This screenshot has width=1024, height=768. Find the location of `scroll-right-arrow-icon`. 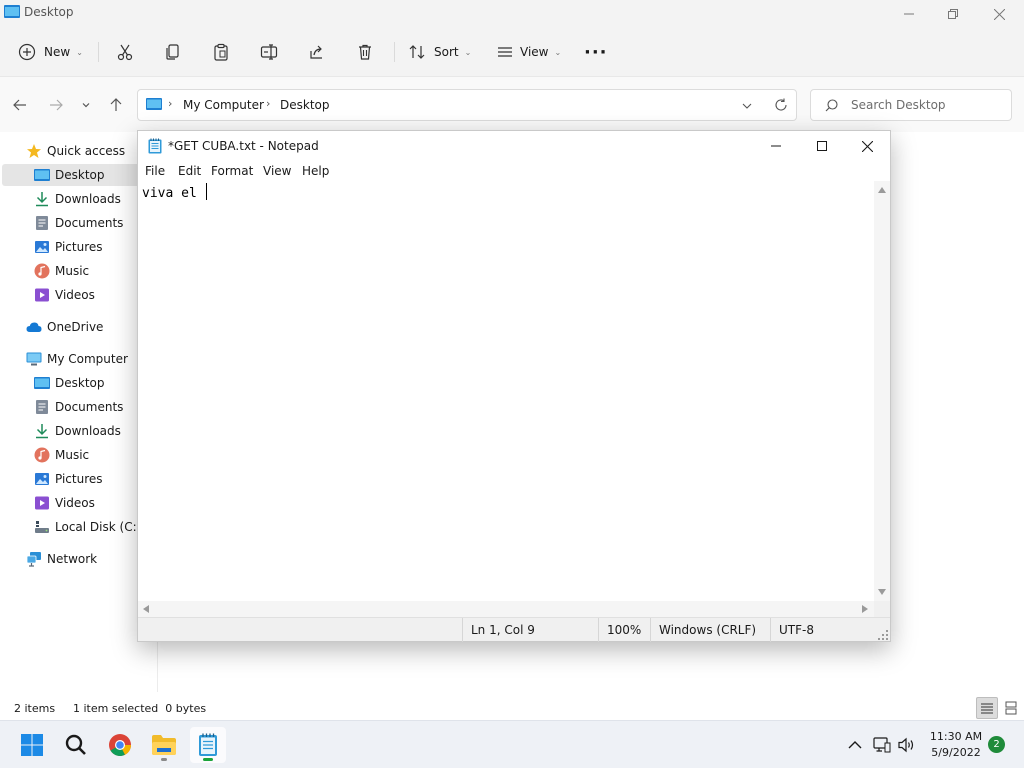

scroll-right-arrow-icon is located at coordinates (865, 609).